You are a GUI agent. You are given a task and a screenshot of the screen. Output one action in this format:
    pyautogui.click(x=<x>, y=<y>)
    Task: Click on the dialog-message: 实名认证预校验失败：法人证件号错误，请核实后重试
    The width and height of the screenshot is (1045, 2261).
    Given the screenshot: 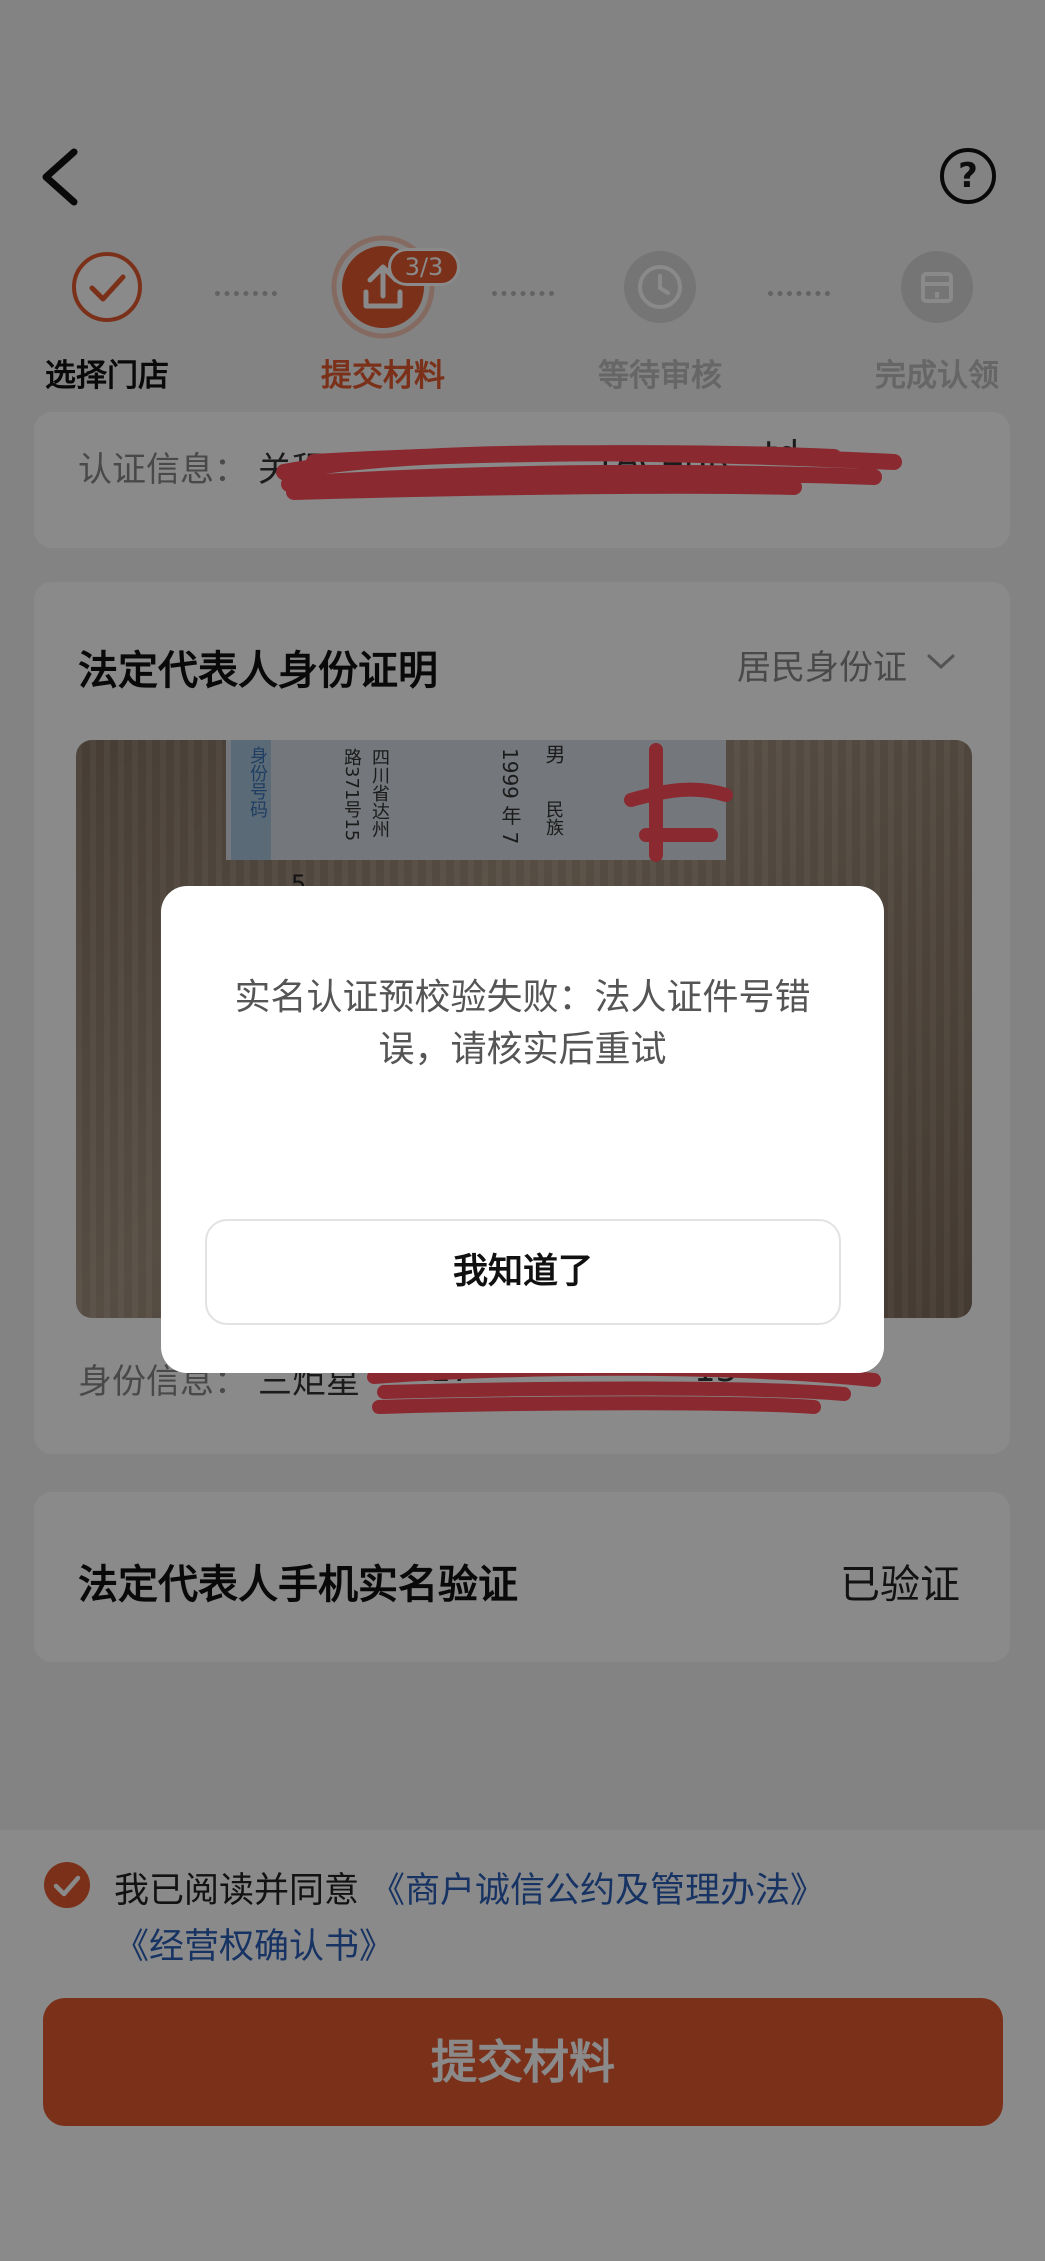 What is the action you would take?
    pyautogui.click(x=522, y=1023)
    